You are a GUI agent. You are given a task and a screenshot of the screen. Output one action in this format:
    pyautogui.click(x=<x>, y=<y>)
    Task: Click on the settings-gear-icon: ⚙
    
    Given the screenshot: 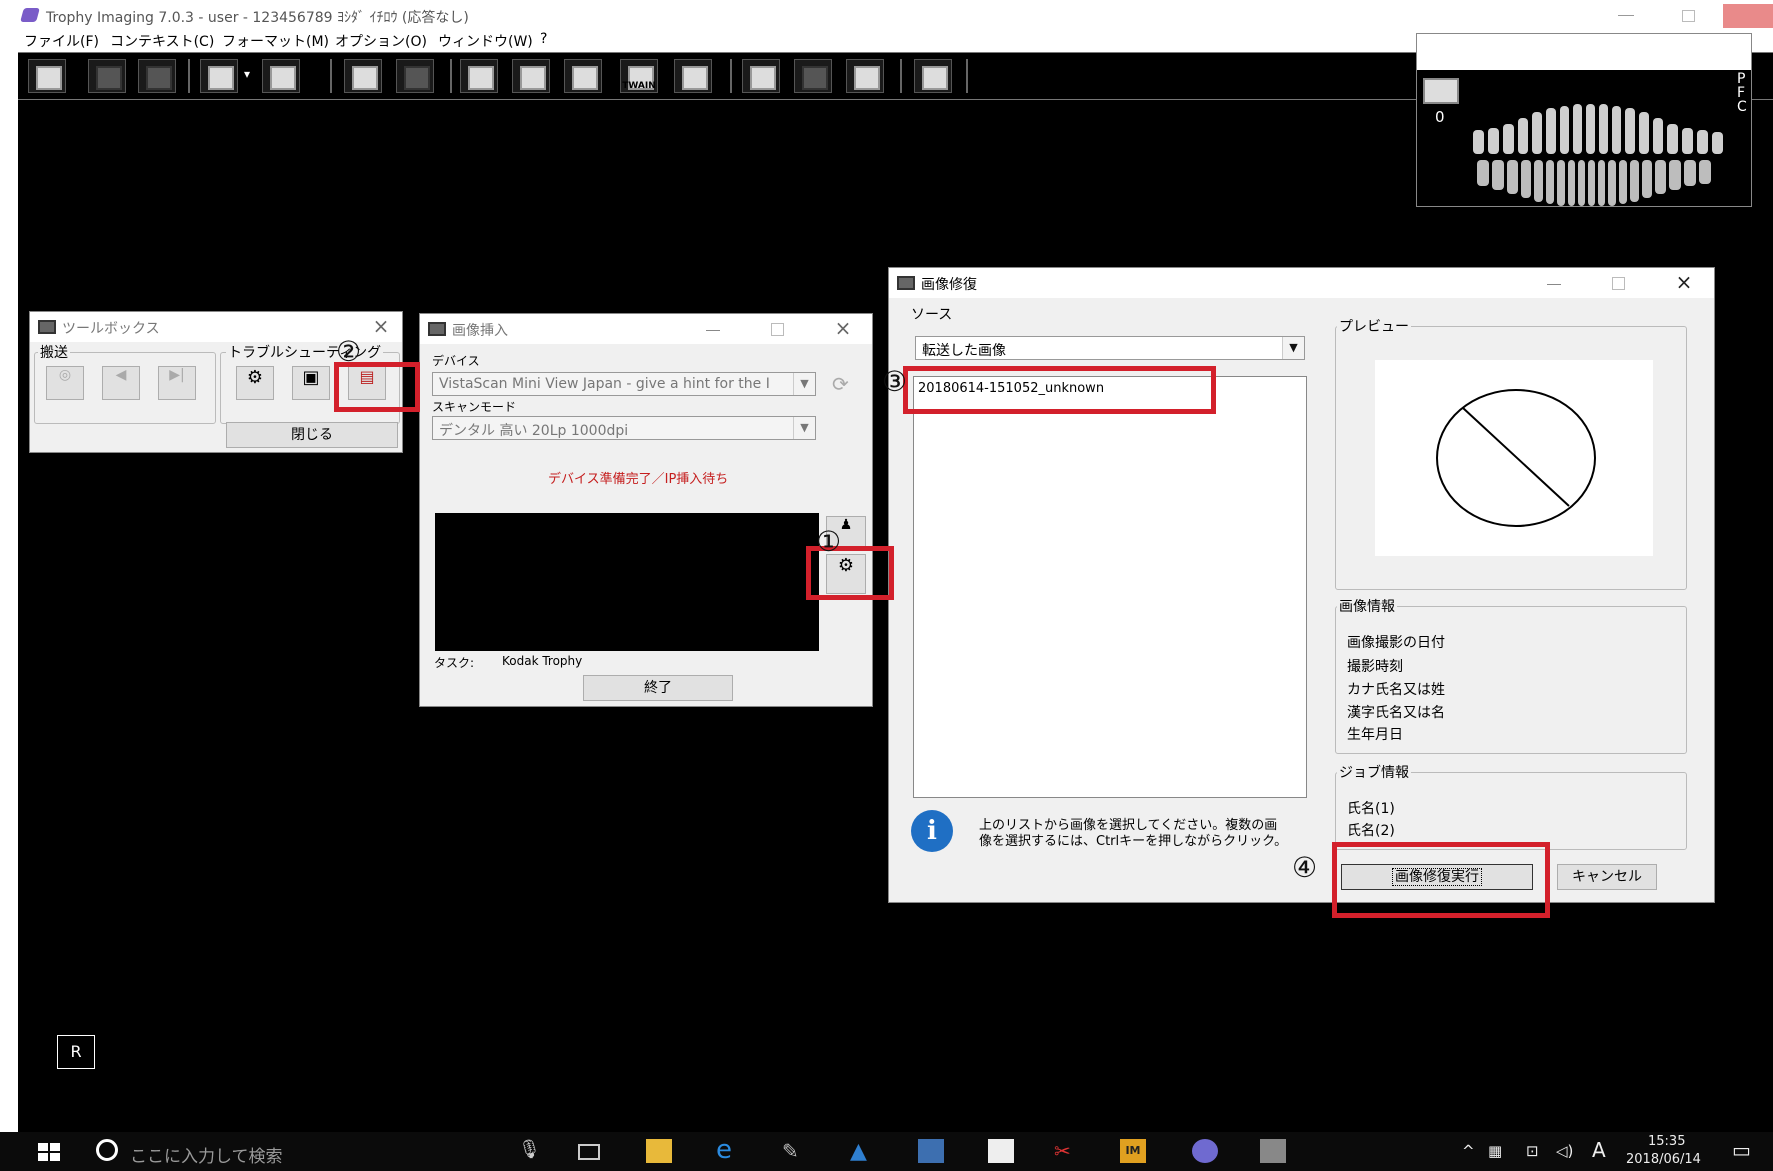 What is the action you would take?
    pyautogui.click(x=255, y=383)
    